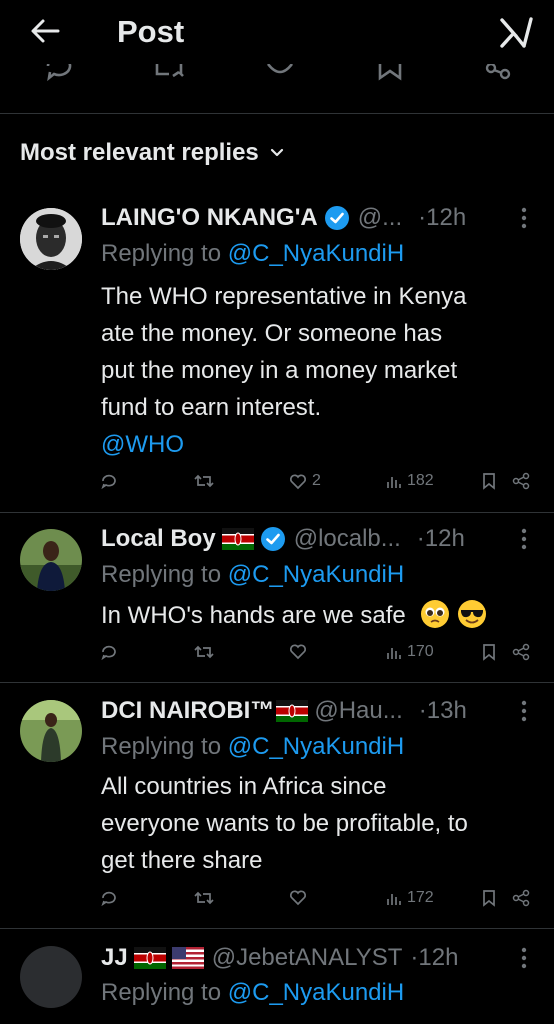 The width and height of the screenshot is (554, 1024). I want to click on chevron-down-icon, so click(276, 152).